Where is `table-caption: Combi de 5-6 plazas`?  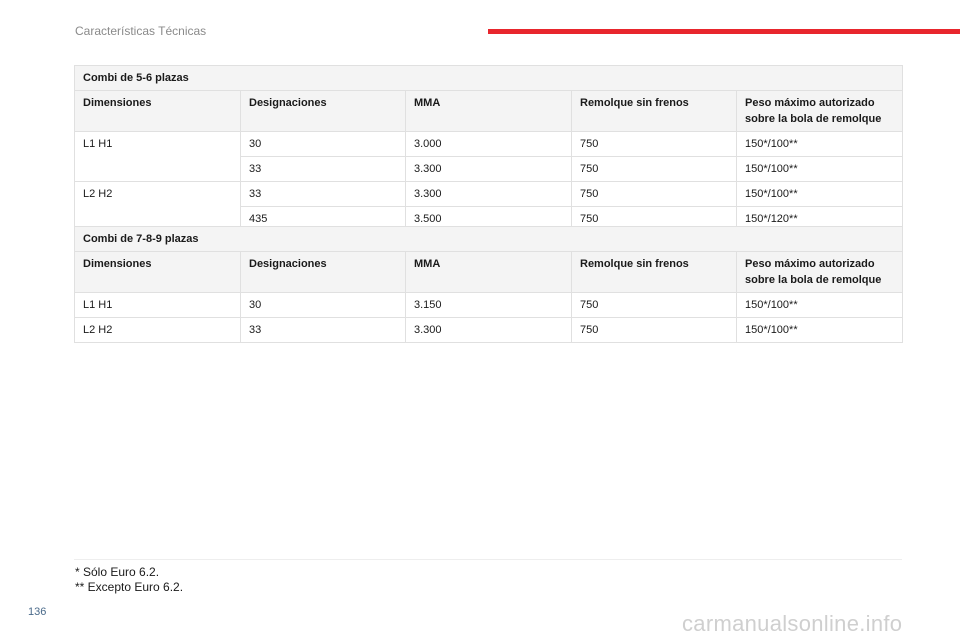
table-caption: Combi de 5-6 plazas is located at coordinates (488, 78).